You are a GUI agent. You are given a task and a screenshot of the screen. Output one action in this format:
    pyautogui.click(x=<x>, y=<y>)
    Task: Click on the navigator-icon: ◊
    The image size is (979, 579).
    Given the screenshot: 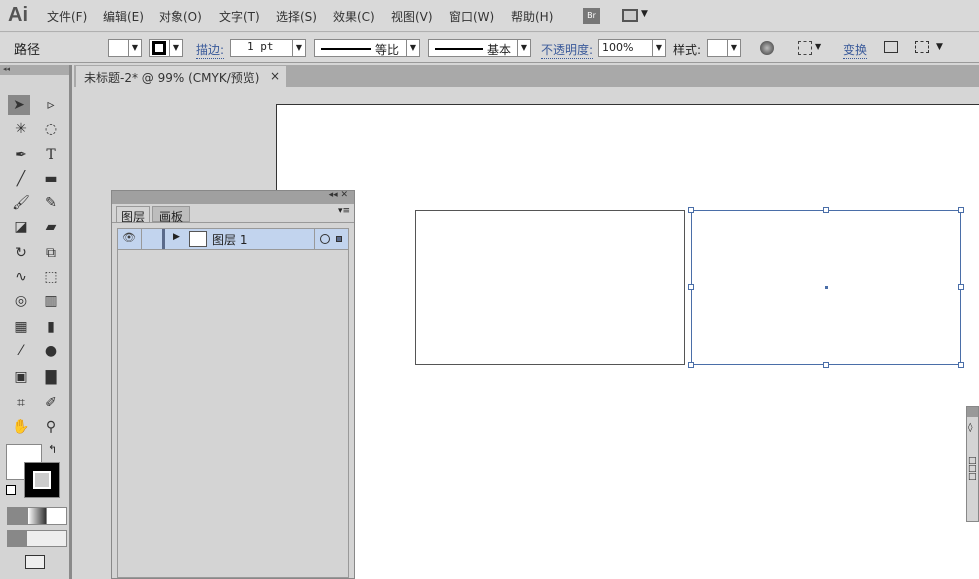 What is the action you would take?
    pyautogui.click(x=970, y=428)
    